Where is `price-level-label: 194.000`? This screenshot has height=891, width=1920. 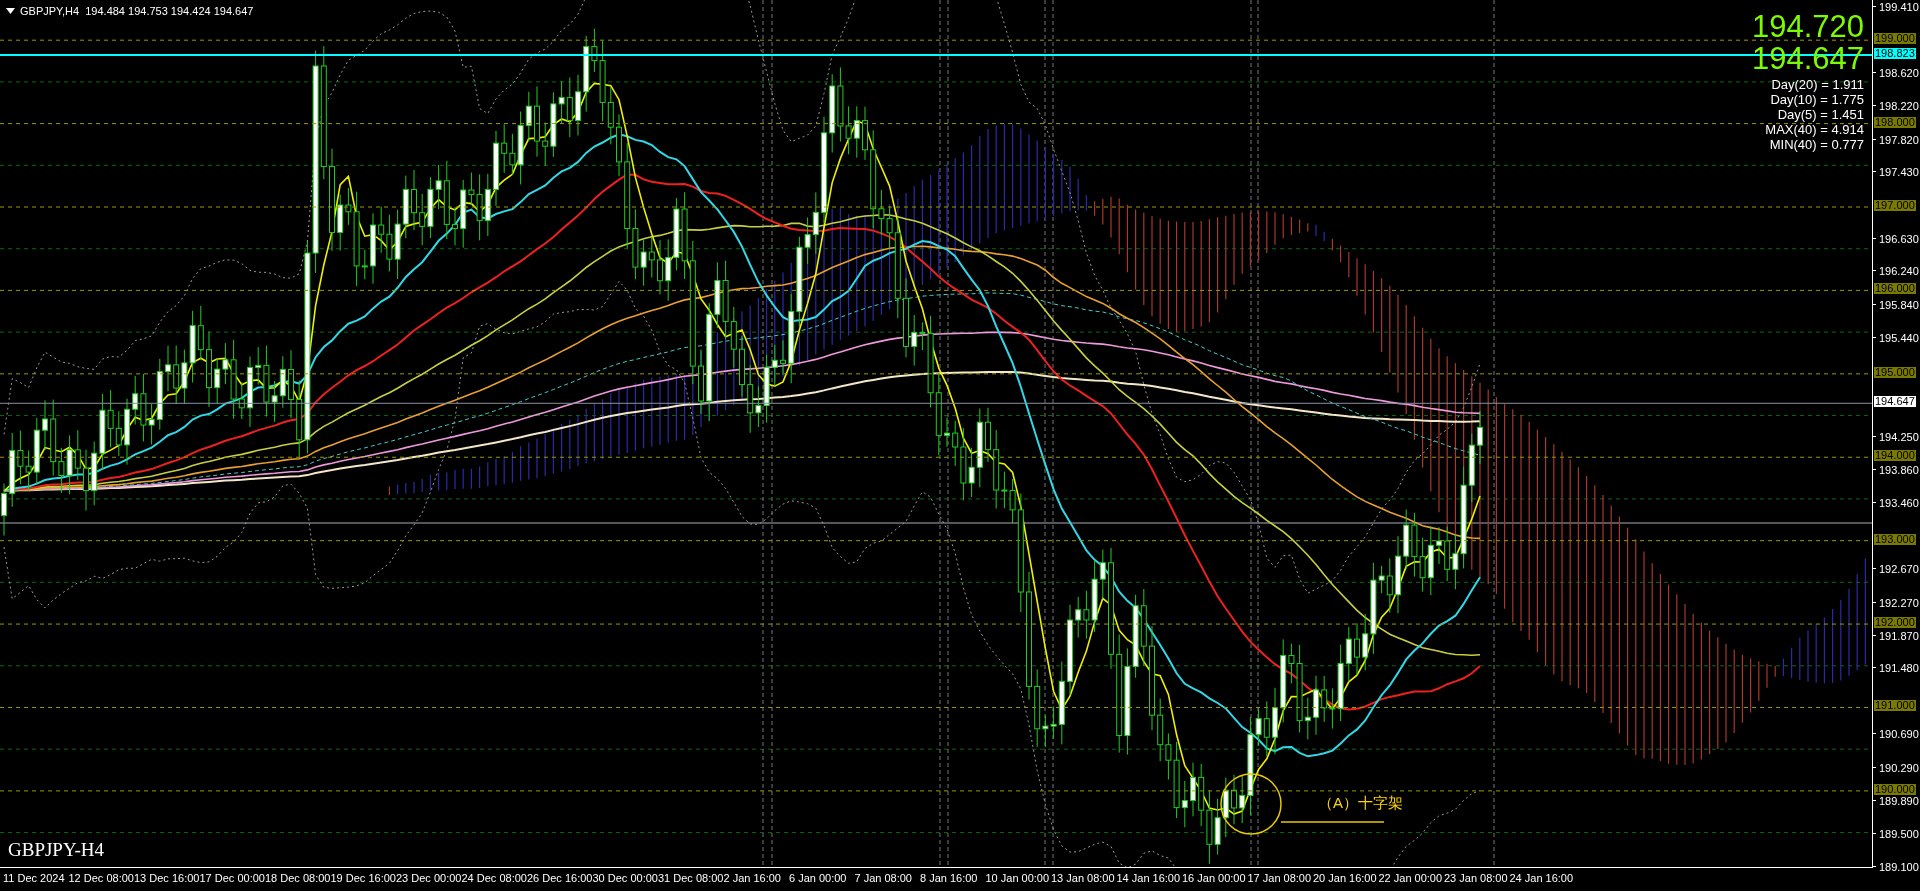 price-level-label: 194.000 is located at coordinates (1895, 456).